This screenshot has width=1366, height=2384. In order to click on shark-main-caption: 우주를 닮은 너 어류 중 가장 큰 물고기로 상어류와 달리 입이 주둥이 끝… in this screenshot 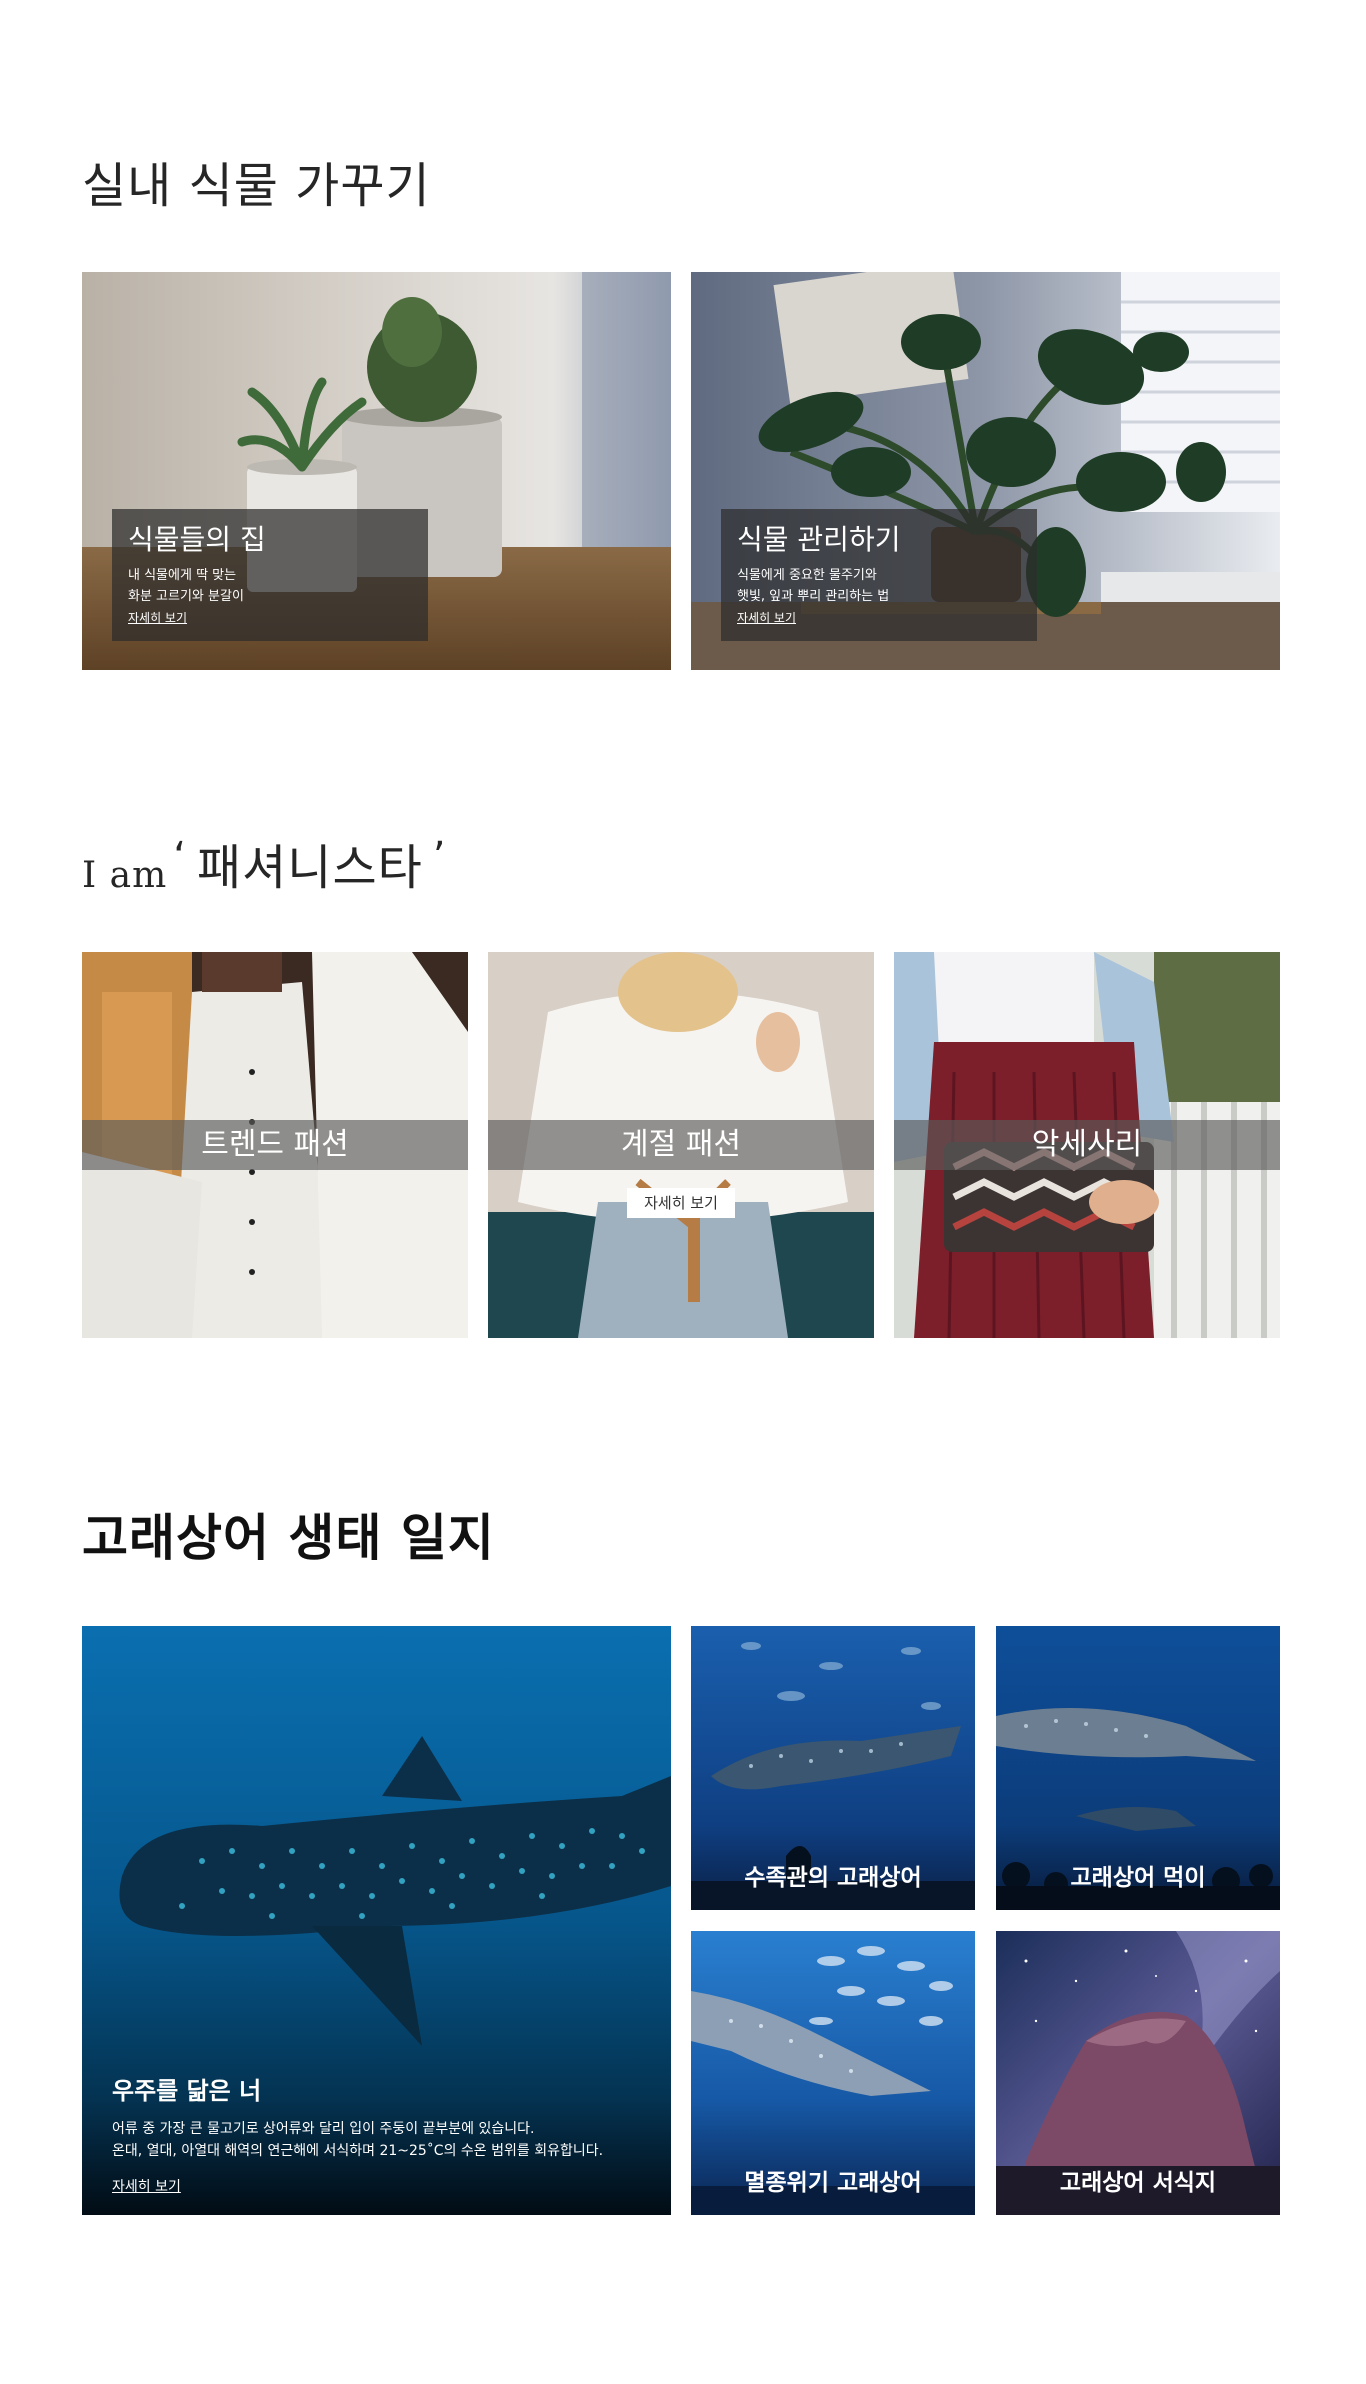, I will do `click(357, 2135)`.